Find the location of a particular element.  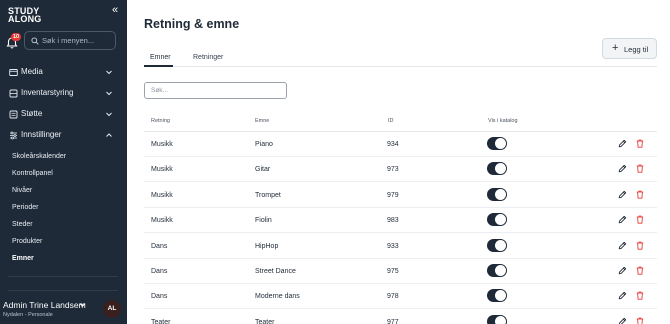

cell-id: 934 is located at coordinates (393, 144).